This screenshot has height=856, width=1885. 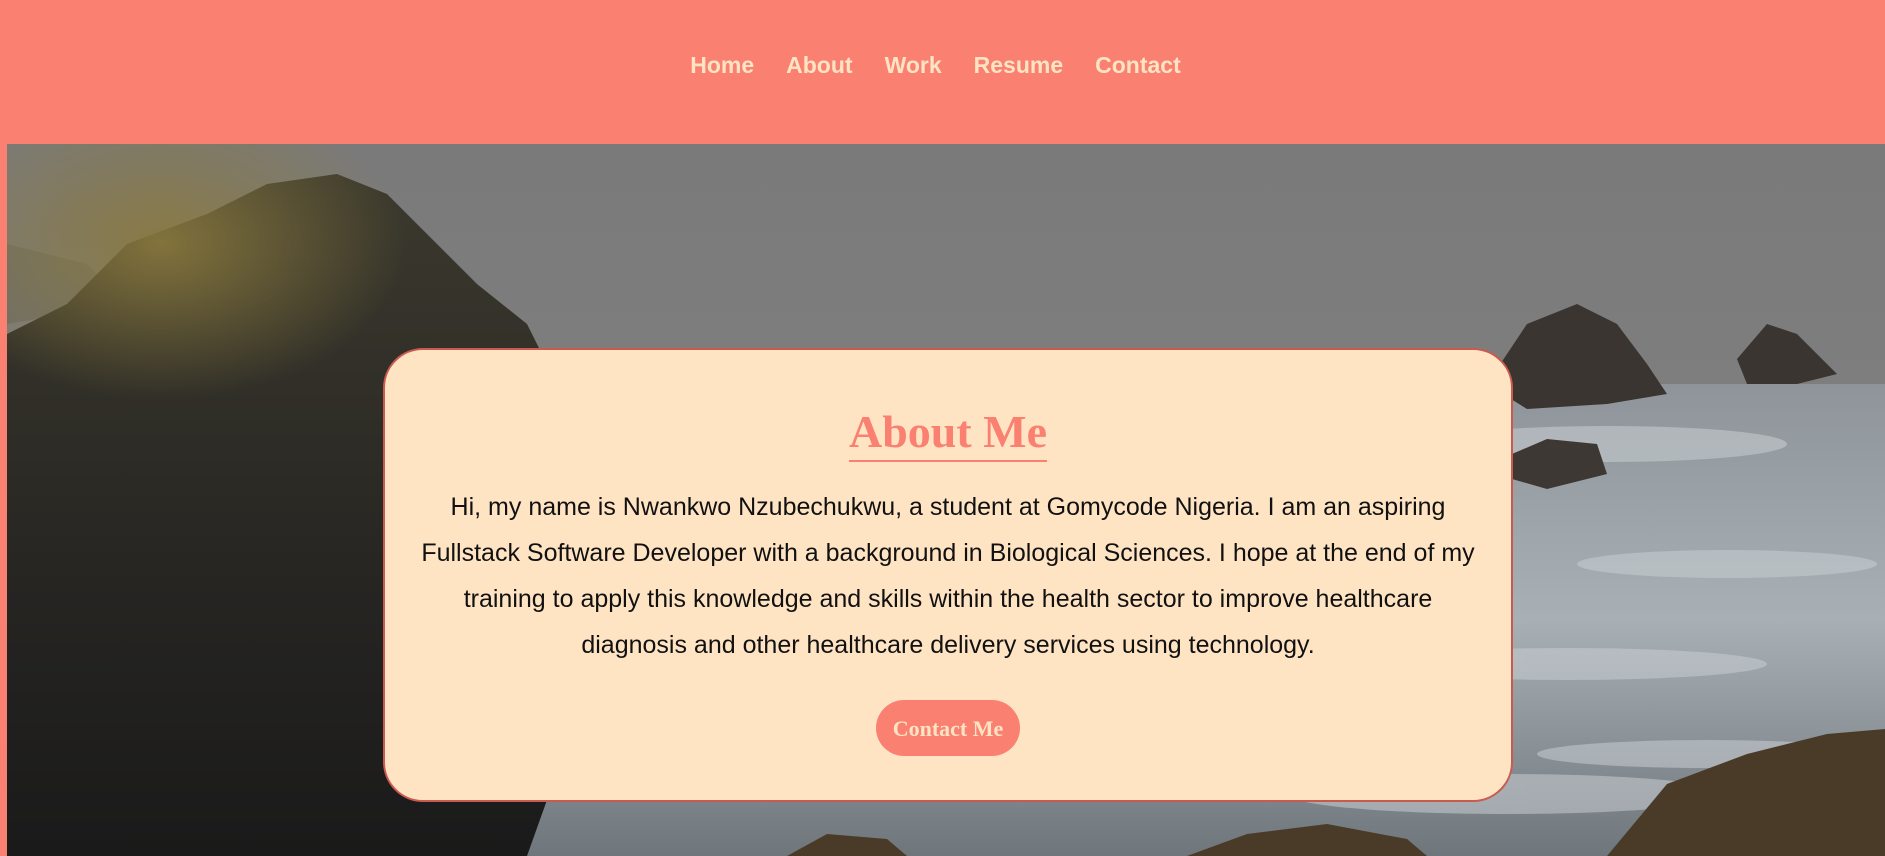 What do you see at coordinates (1018, 65) in the screenshot?
I see `nav-resume-link: Resume` at bounding box center [1018, 65].